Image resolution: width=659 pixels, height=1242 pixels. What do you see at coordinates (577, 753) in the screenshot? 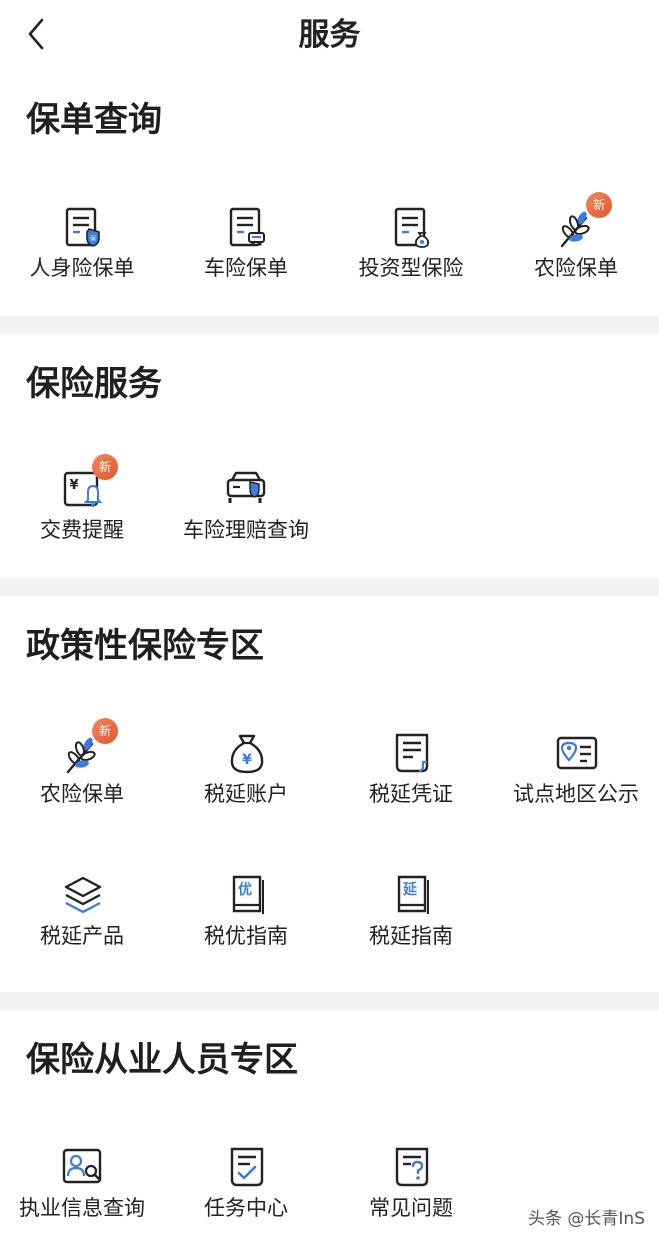
I see `location-card-icon` at bounding box center [577, 753].